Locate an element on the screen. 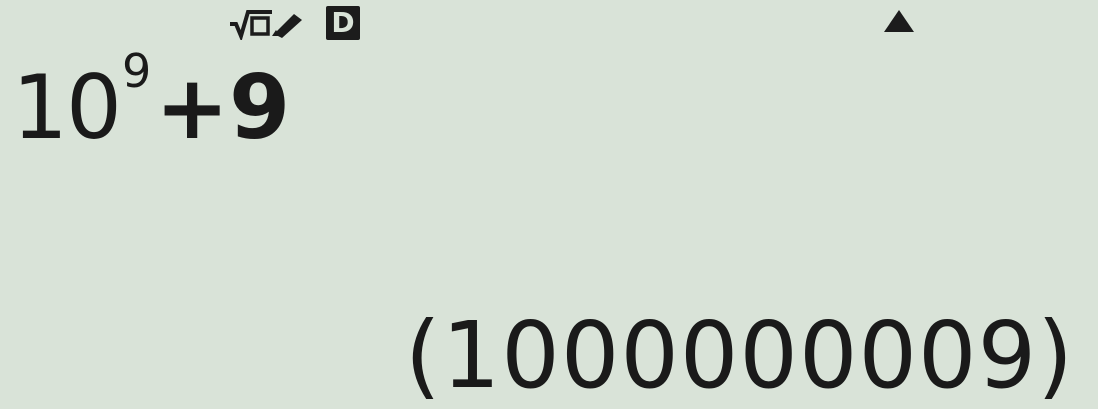 The image size is (1098, 409). angle-mode-badge: D is located at coordinates (343, 23).